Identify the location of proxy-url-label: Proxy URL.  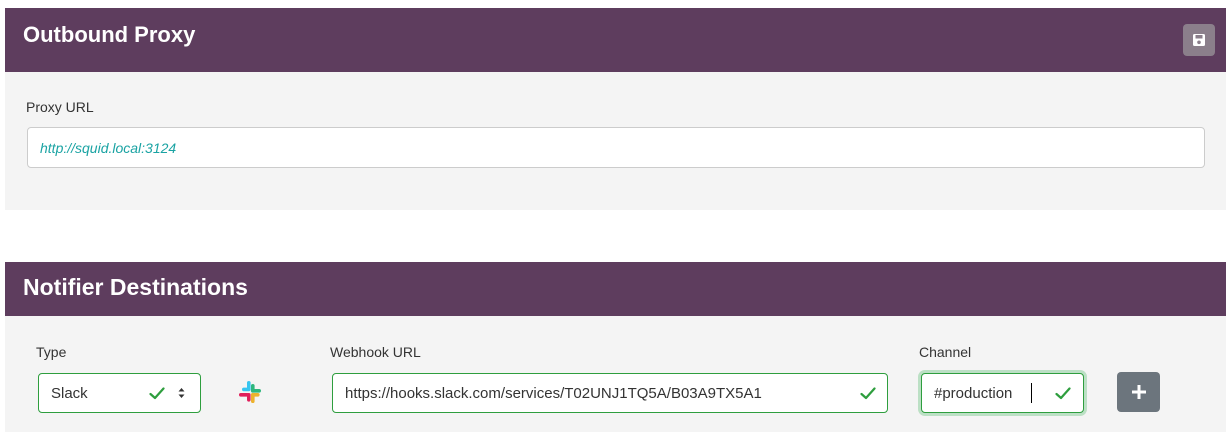
(60, 107).